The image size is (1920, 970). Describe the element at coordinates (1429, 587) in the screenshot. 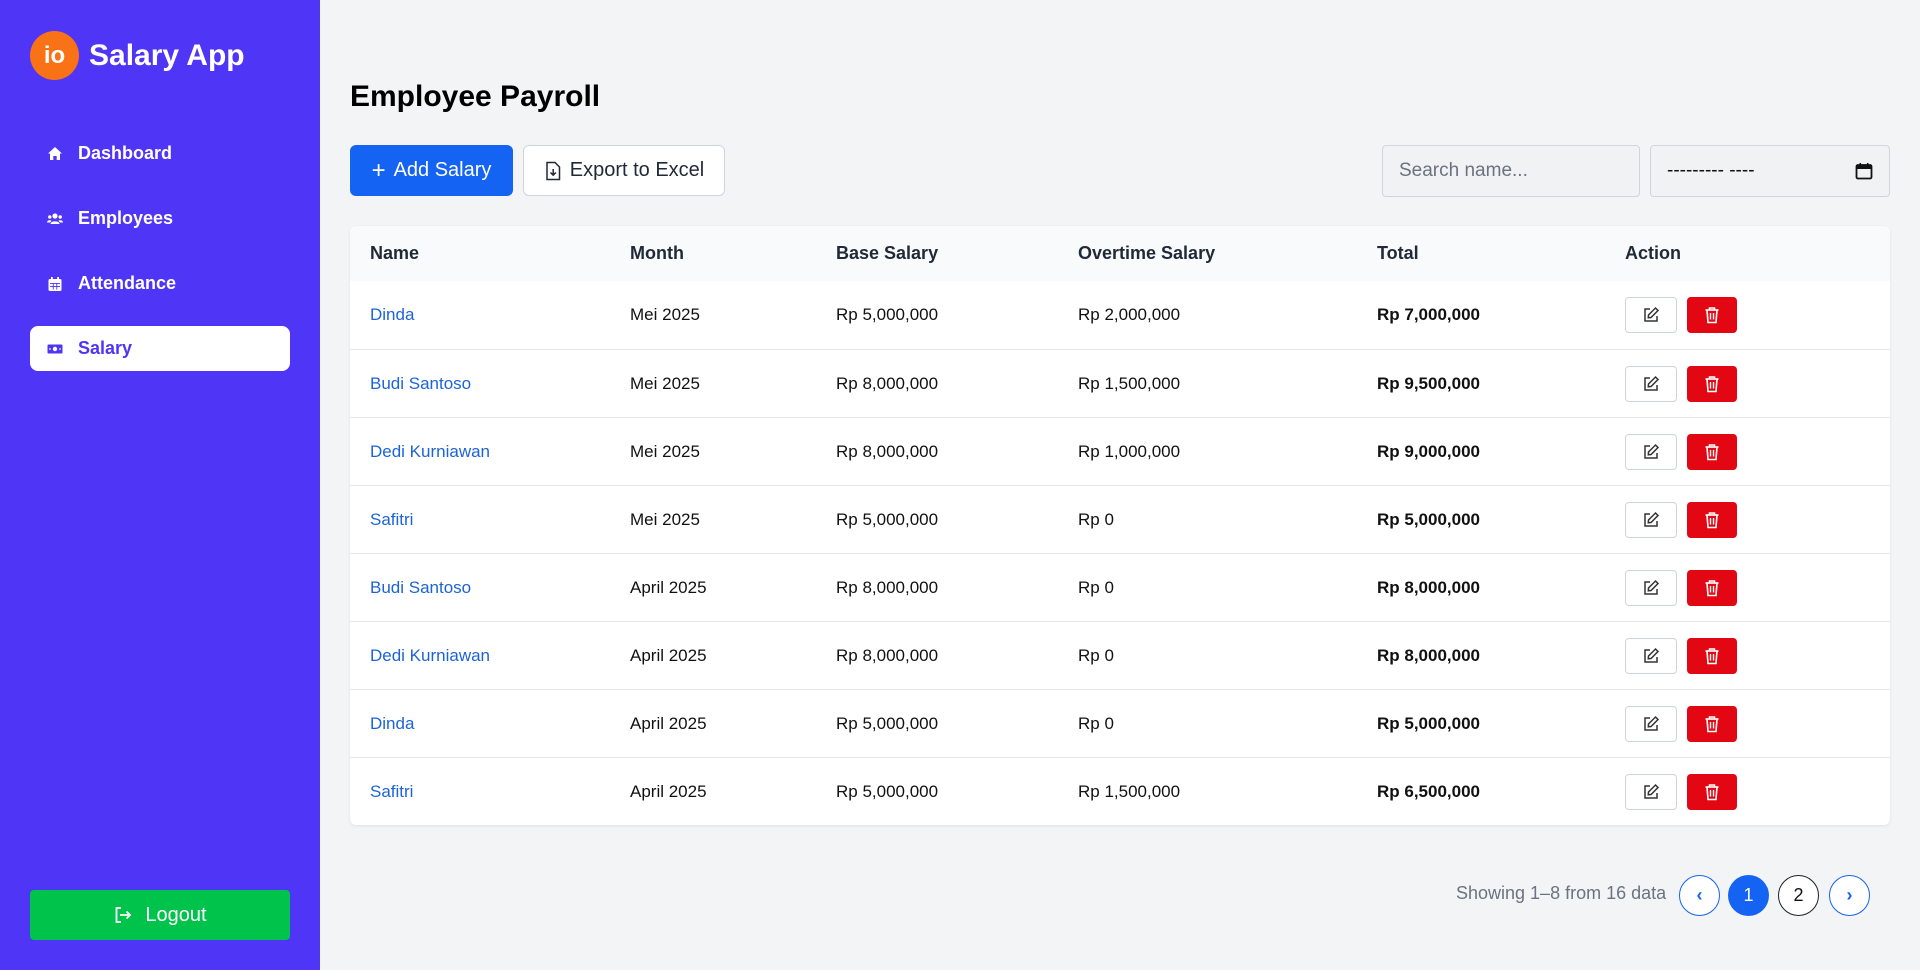

I see `cell-total: Rp 8,000,000` at that location.